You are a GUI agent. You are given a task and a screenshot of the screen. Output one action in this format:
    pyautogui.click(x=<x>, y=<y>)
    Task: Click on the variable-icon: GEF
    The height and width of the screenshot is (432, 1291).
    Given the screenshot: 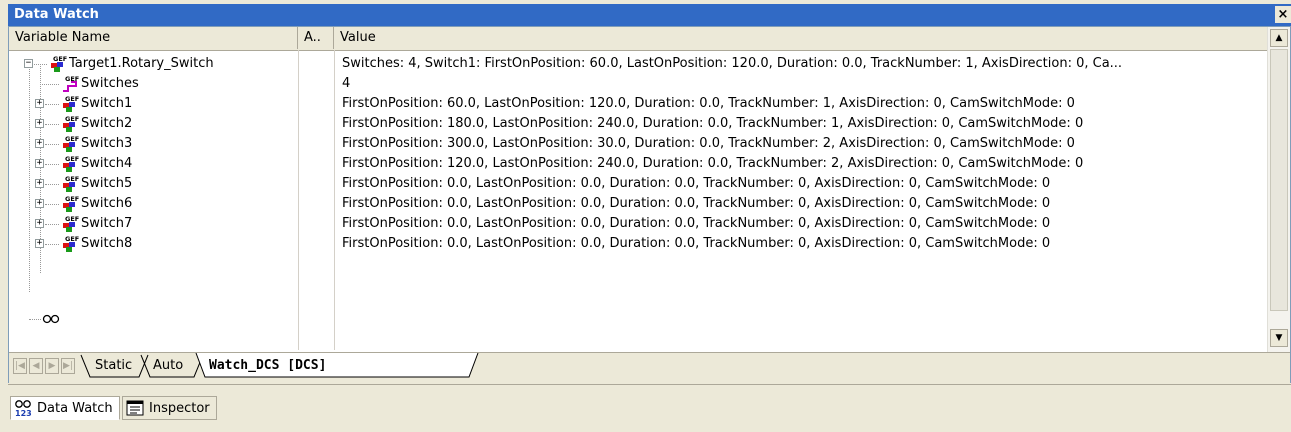 What is the action you would take?
    pyautogui.click(x=71, y=83)
    